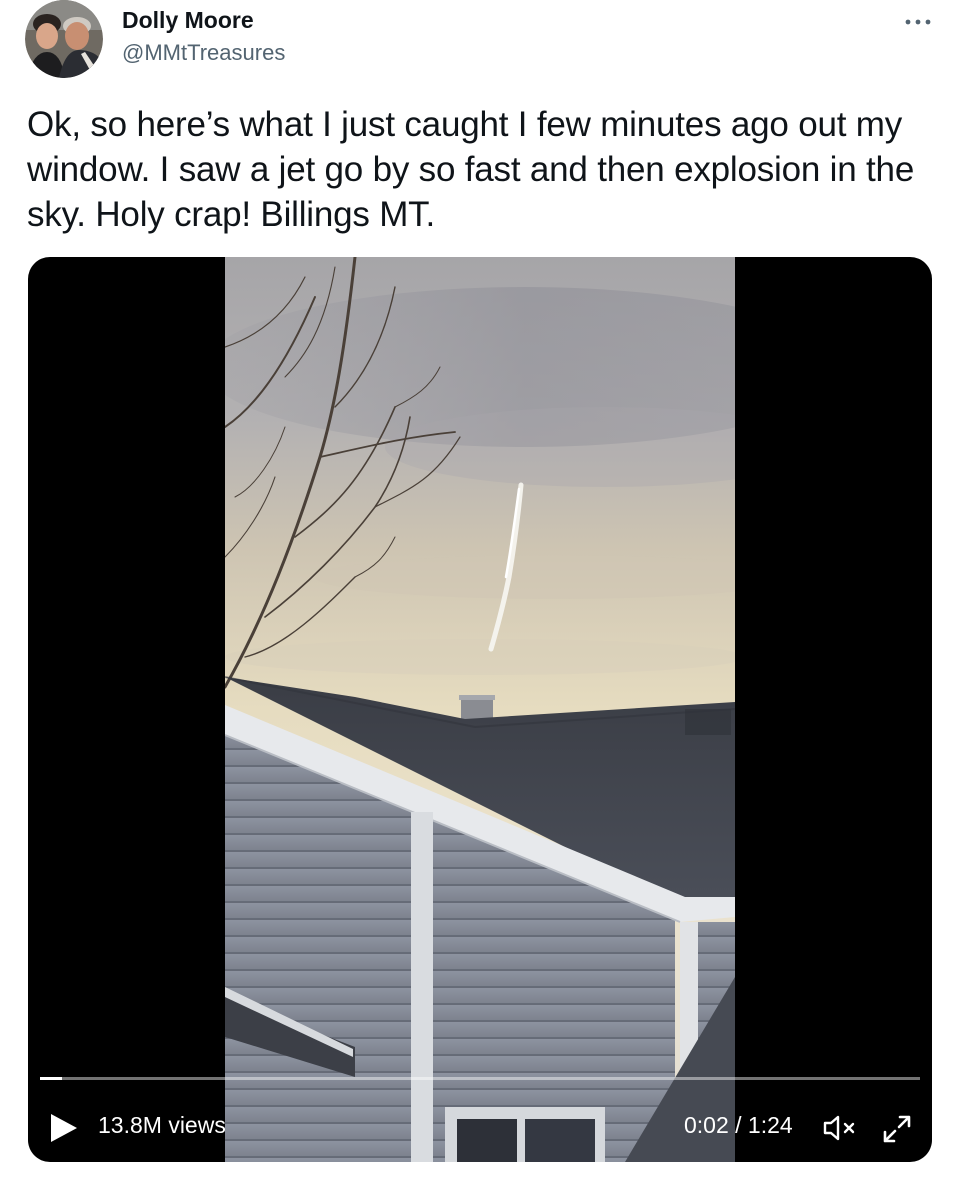  What do you see at coordinates (480, 1078) in the screenshot?
I see `video-progress-bar` at bounding box center [480, 1078].